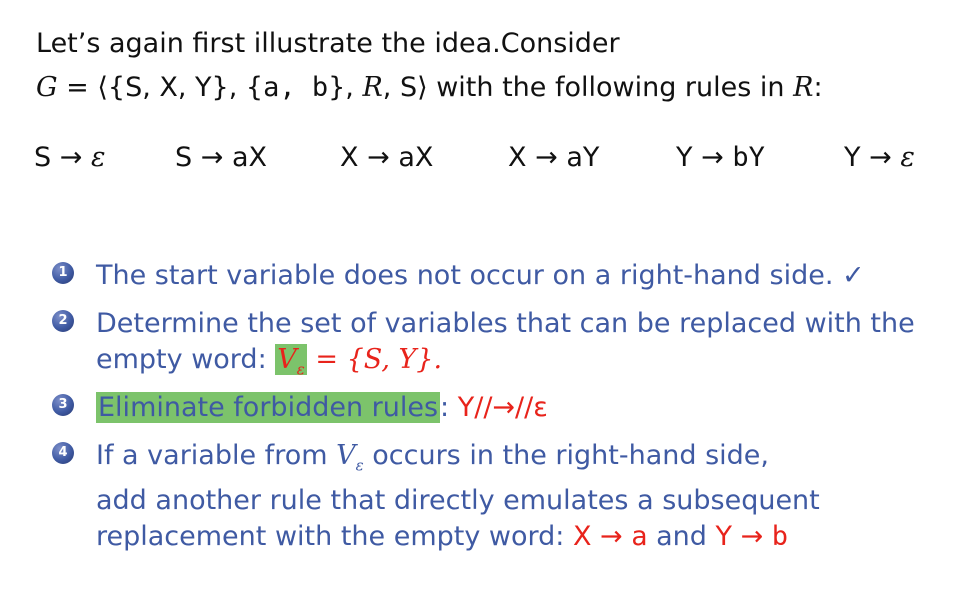 The width and height of the screenshot is (958, 596). I want to click on rule: Y → bY, so click(720, 157).